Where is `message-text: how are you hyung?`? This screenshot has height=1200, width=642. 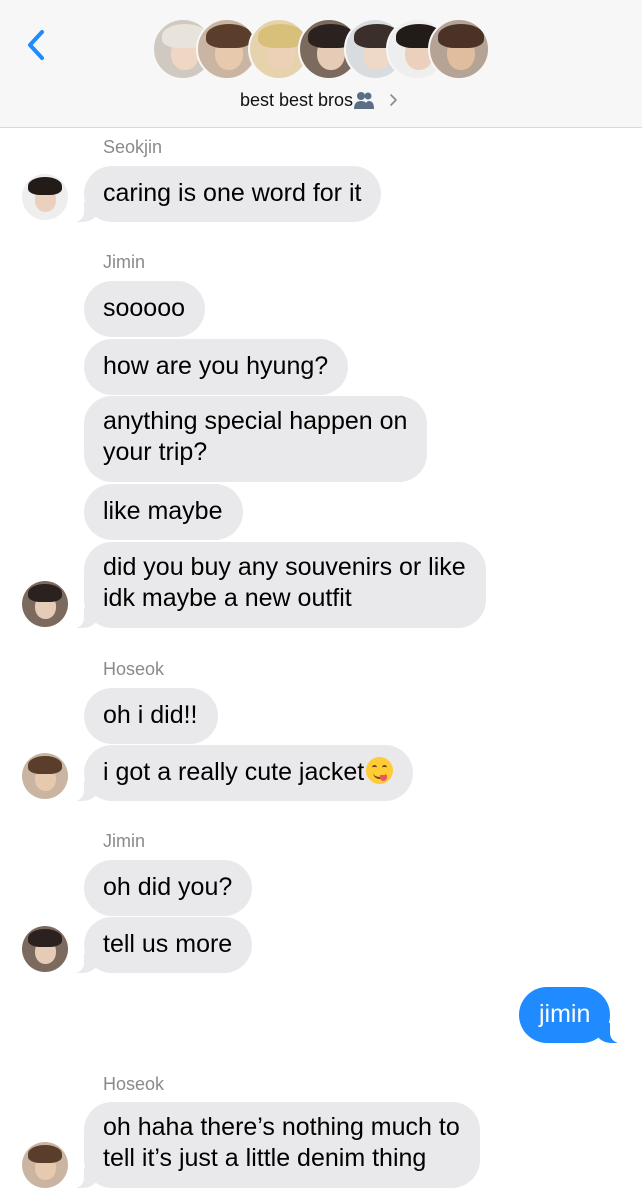
message-text: how are you hyung? is located at coordinates (216, 366).